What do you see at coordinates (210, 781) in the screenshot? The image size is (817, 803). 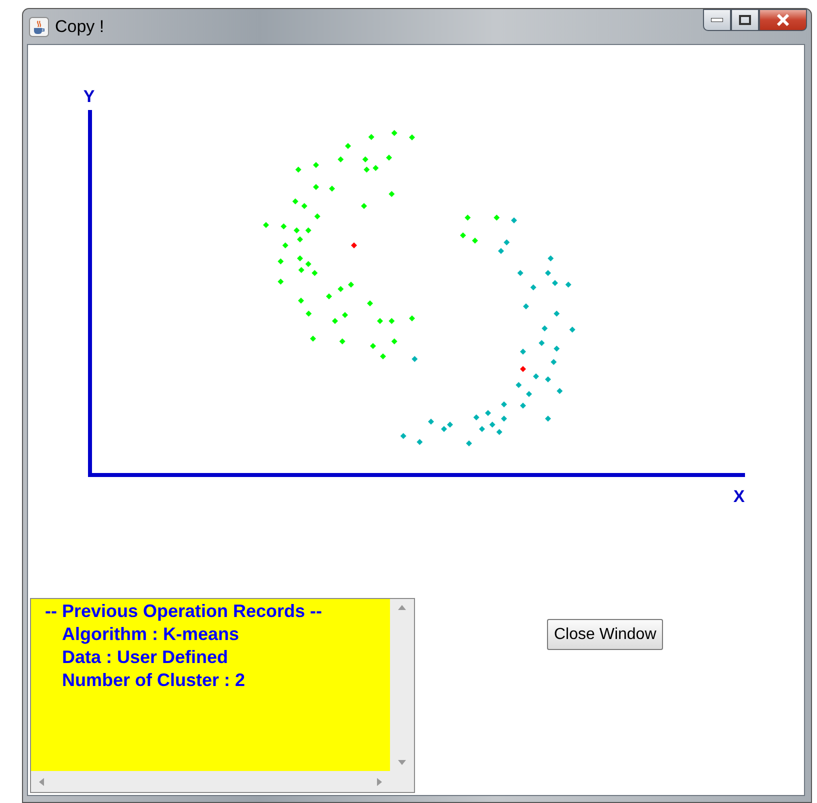 I see `horizontal-scrollbar` at bounding box center [210, 781].